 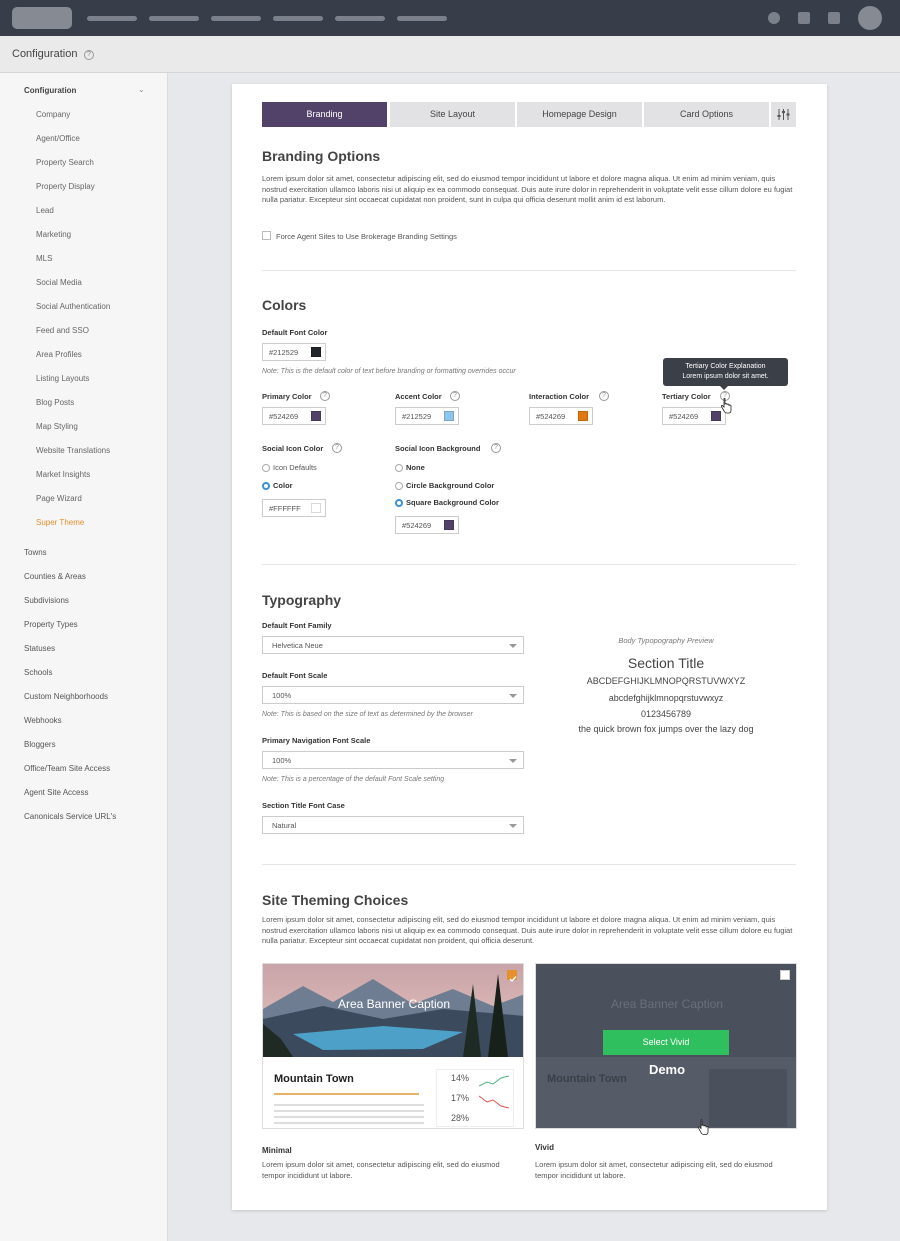 What do you see at coordinates (266, 235) in the screenshot?
I see `force-branding-checkbox` at bounding box center [266, 235].